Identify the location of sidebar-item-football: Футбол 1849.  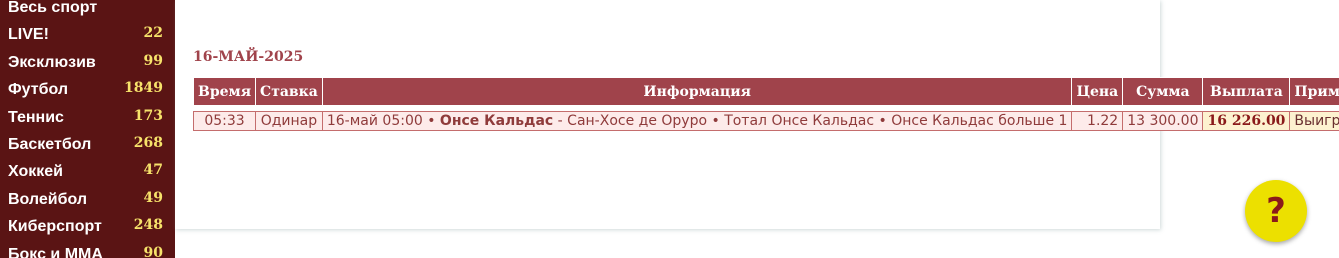
(87, 90).